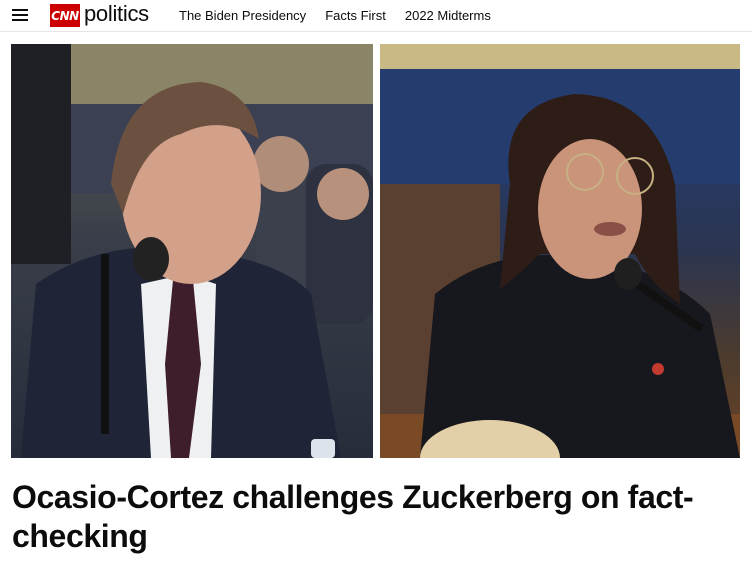  I want to click on nav-link-biden-presidency: The Biden Presidency, so click(242, 15).